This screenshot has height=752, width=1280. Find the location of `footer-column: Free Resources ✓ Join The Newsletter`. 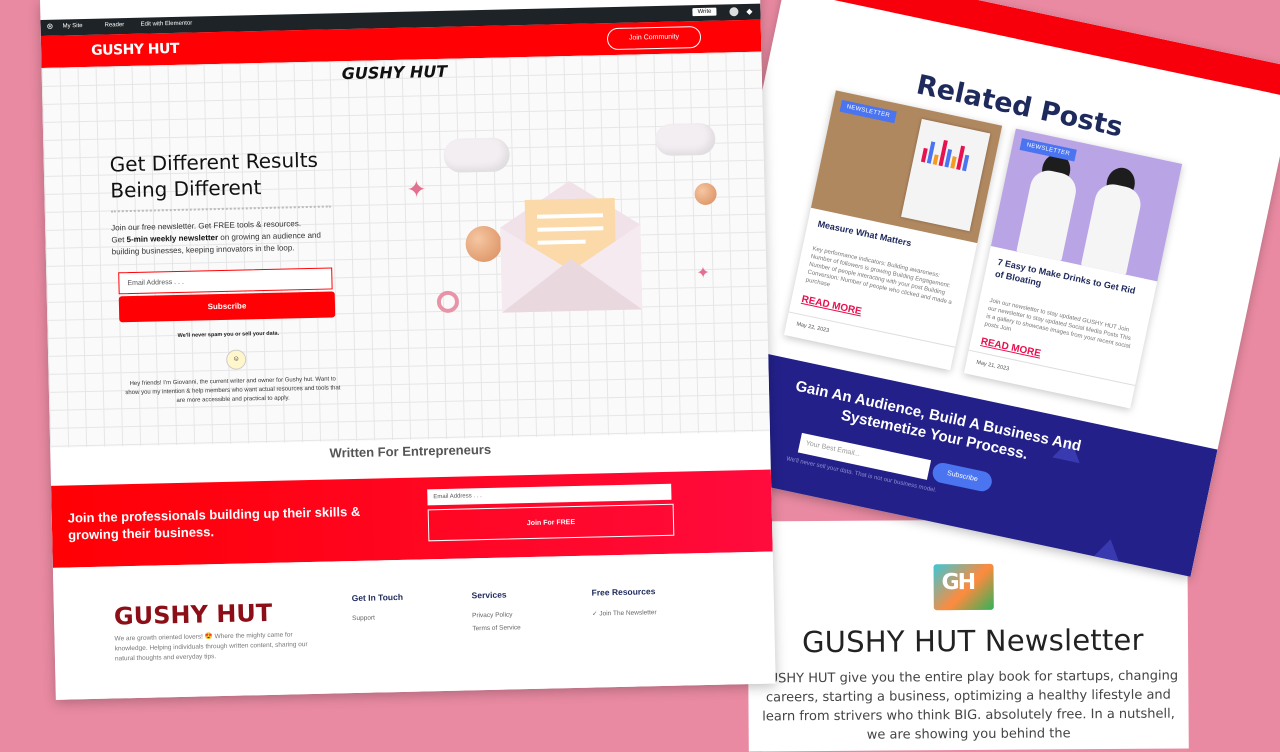

footer-column: Free Resources ✓ Join The Newsletter is located at coordinates (623, 604).